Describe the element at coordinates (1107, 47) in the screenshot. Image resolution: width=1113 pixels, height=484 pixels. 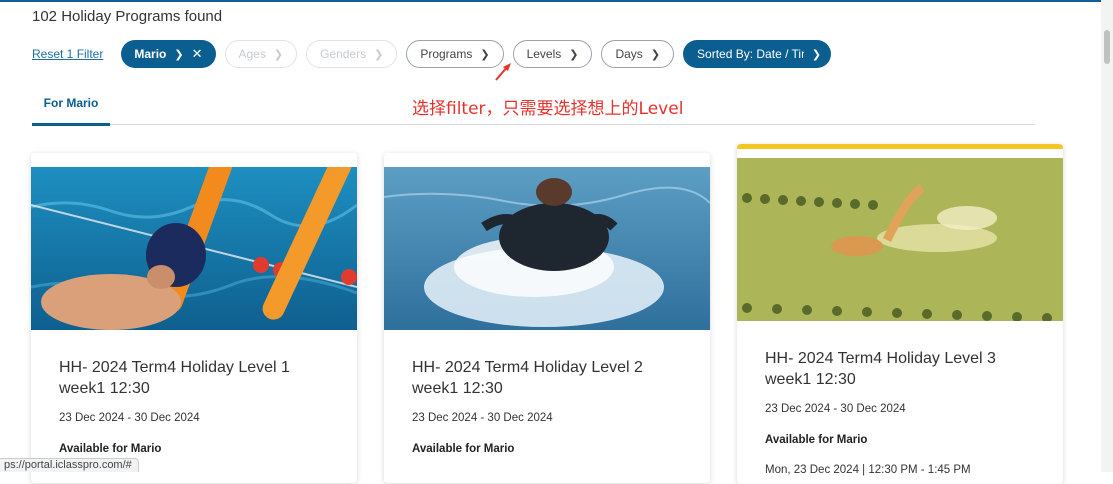
I see `scrollbar-thumb` at that location.